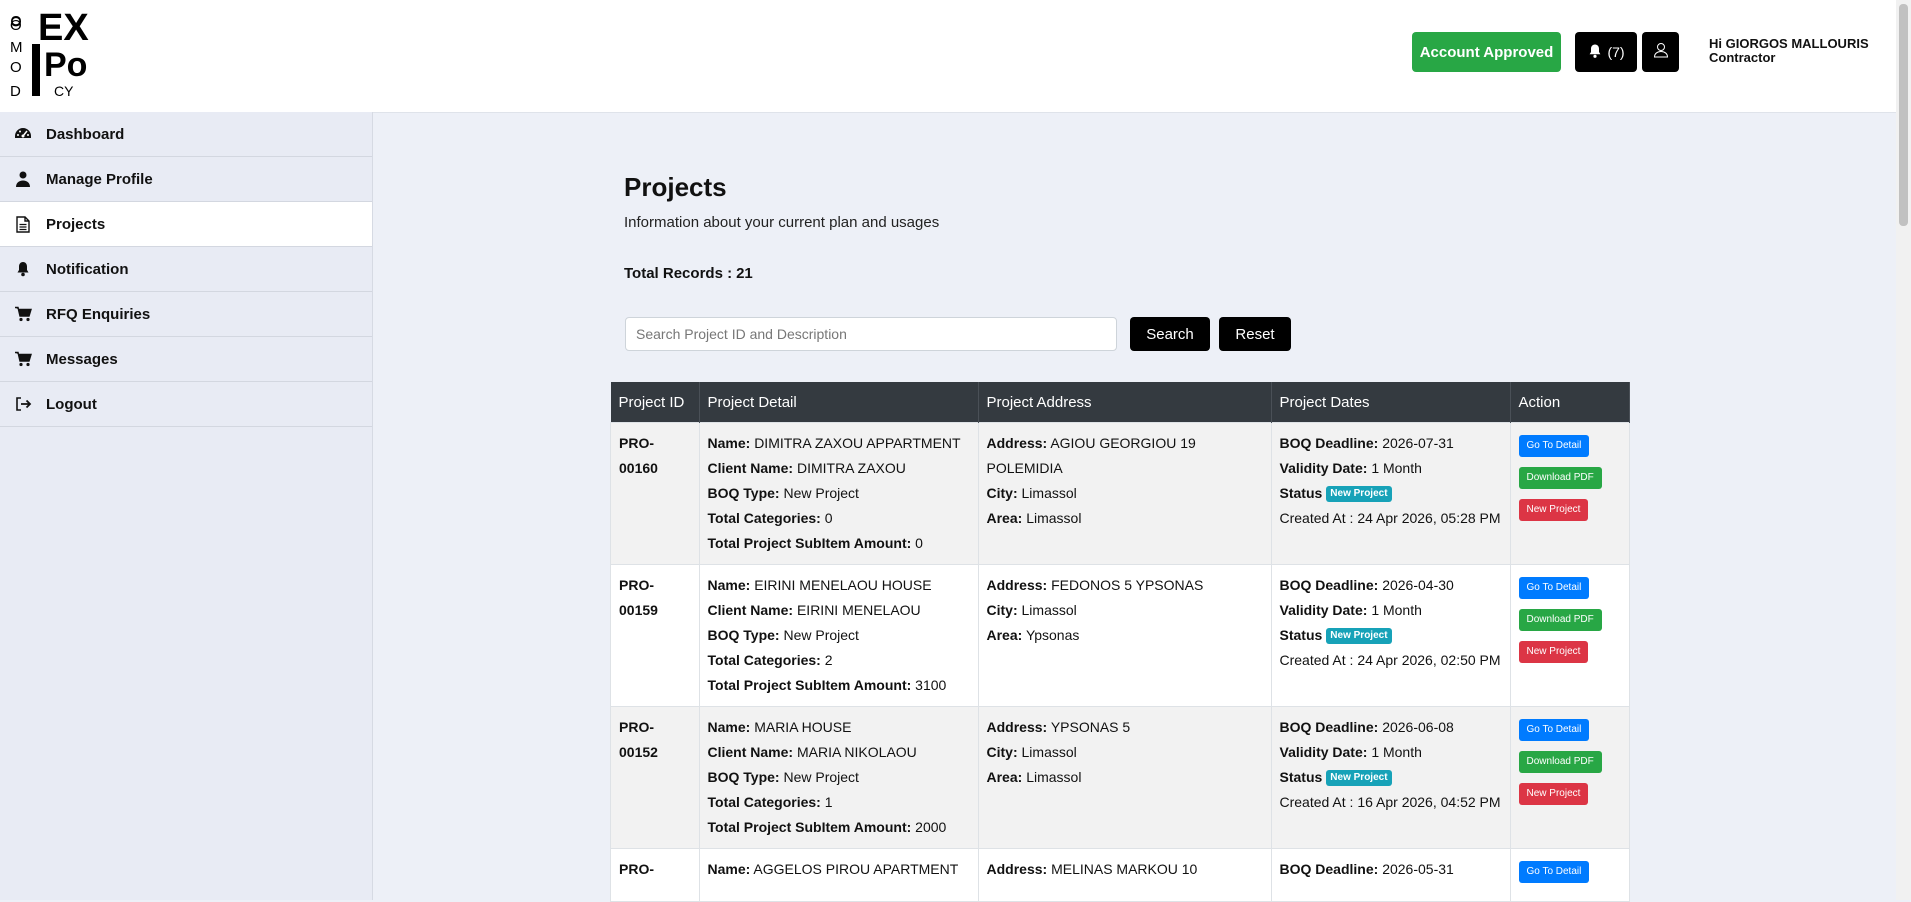  What do you see at coordinates (871, 334) in the screenshot?
I see `search-input` at bounding box center [871, 334].